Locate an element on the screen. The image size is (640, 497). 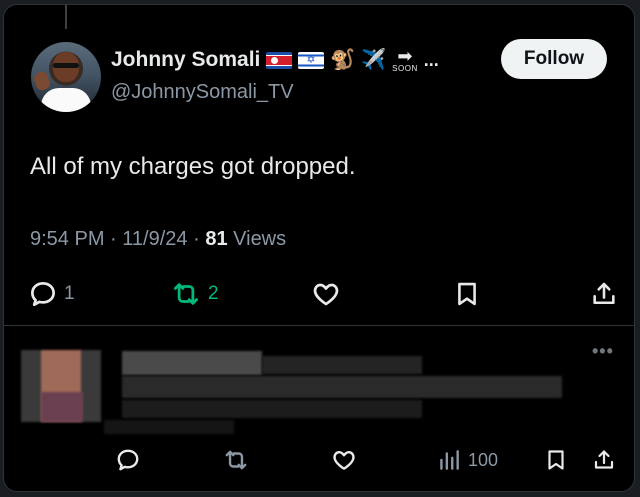
bookmark-button is located at coordinates (467, 294).